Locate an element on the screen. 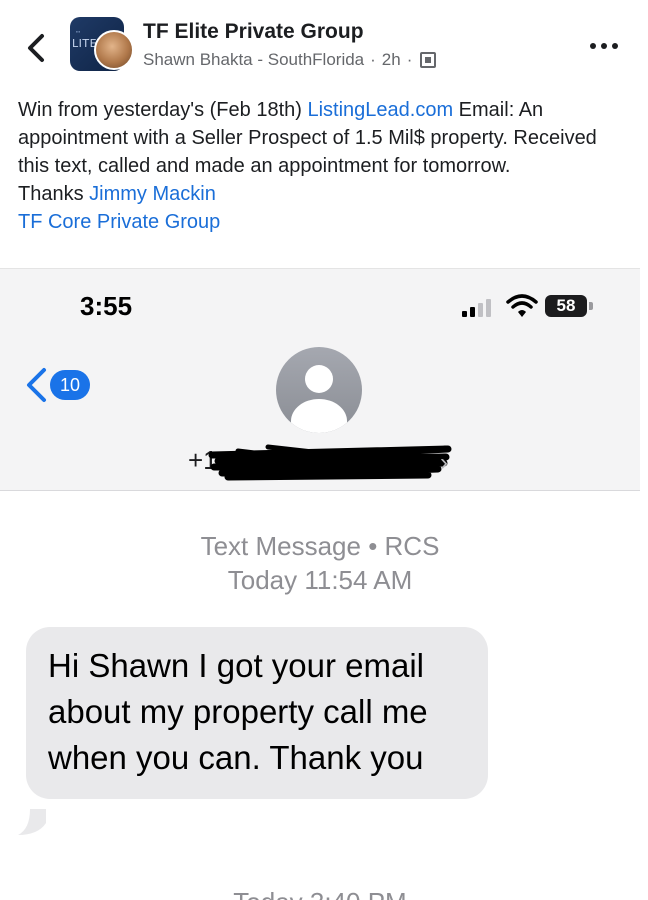 The width and height of the screenshot is (648, 900). post-text-part1: Win from yesterday's (Feb 18th) is located at coordinates (163, 110).